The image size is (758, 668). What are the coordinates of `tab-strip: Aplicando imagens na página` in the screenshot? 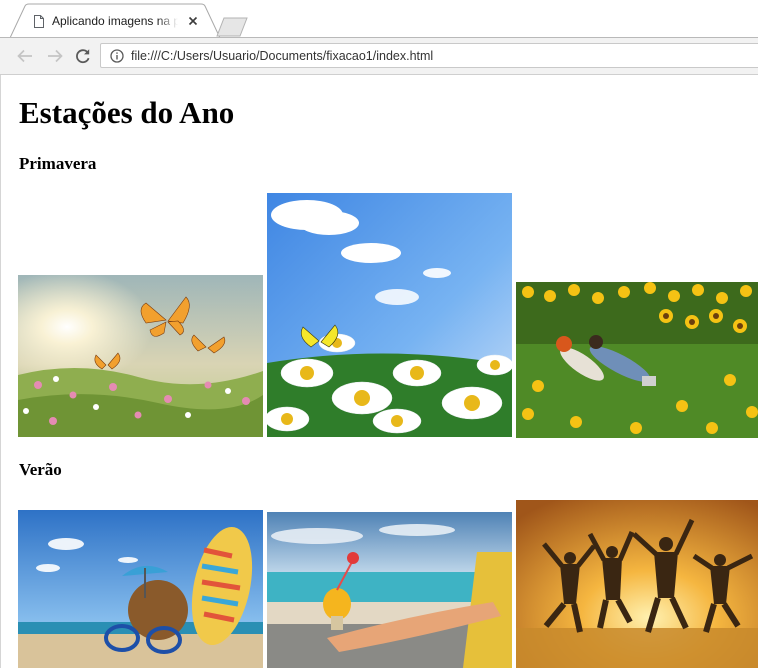 It's located at (379, 19).